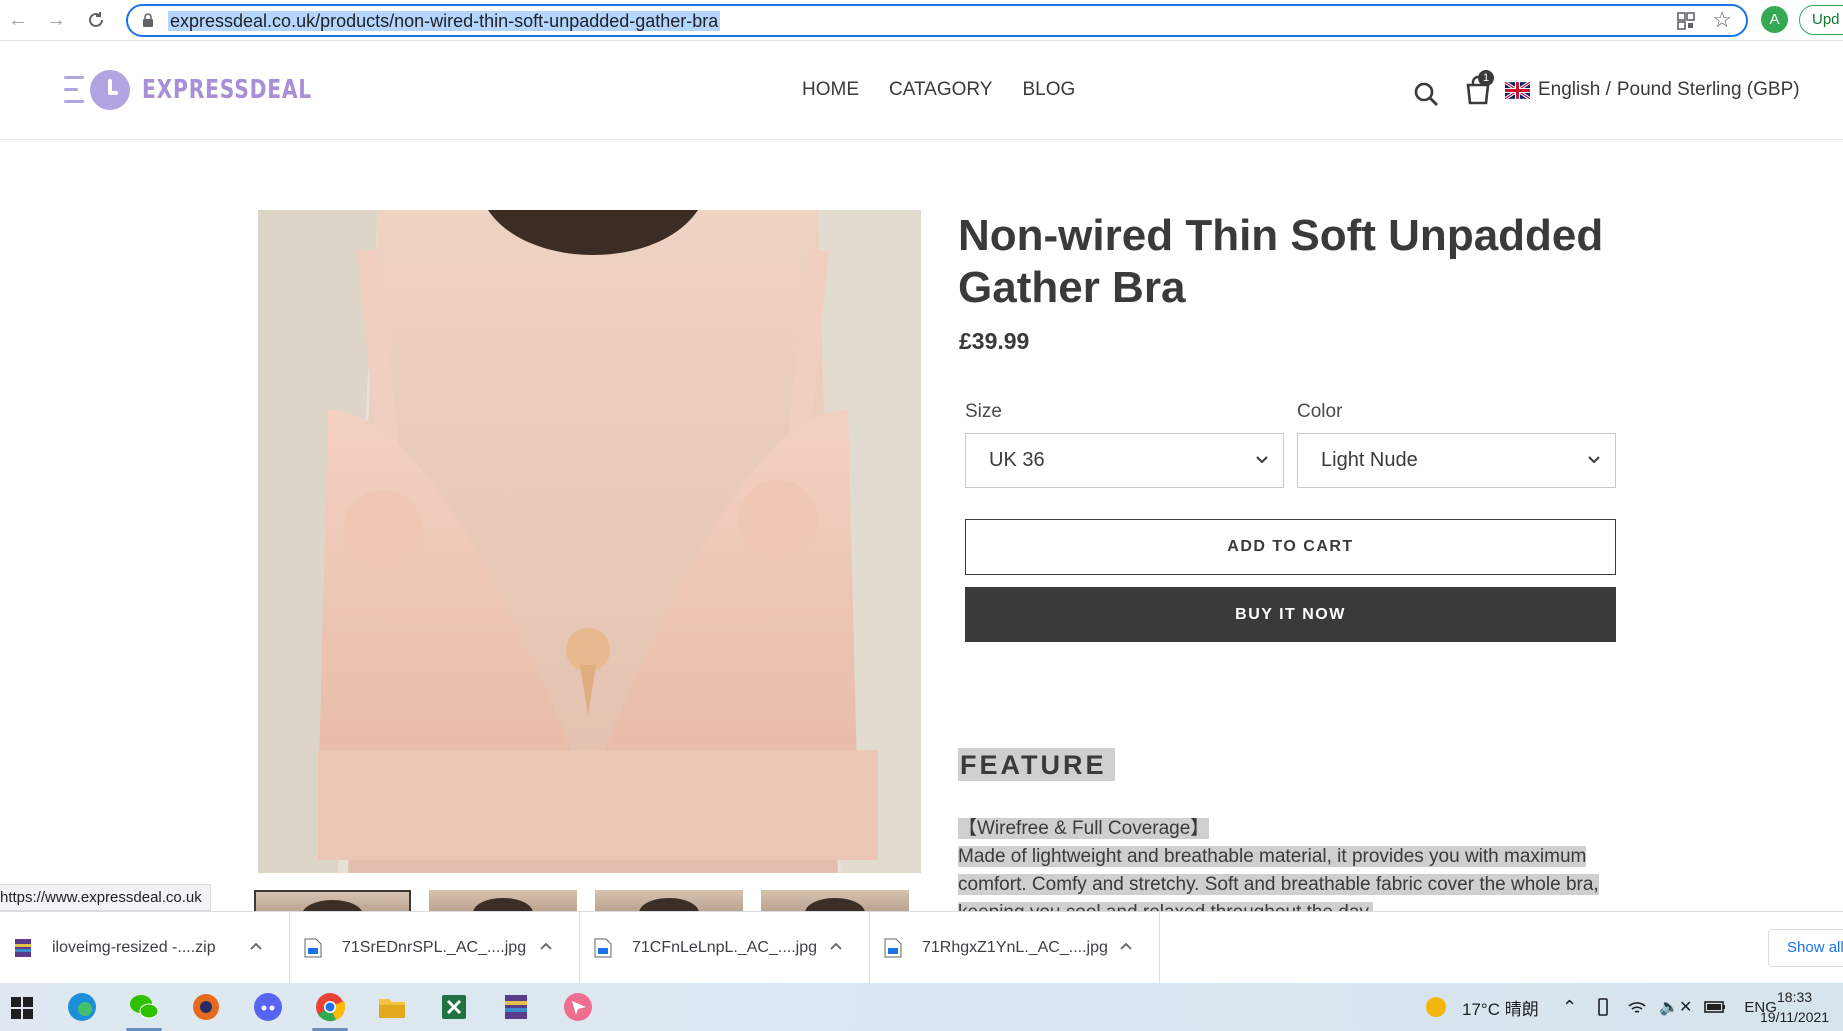 This screenshot has width=1843, height=1031. I want to click on clock-date: 19/11/2021, so click(1795, 1017).